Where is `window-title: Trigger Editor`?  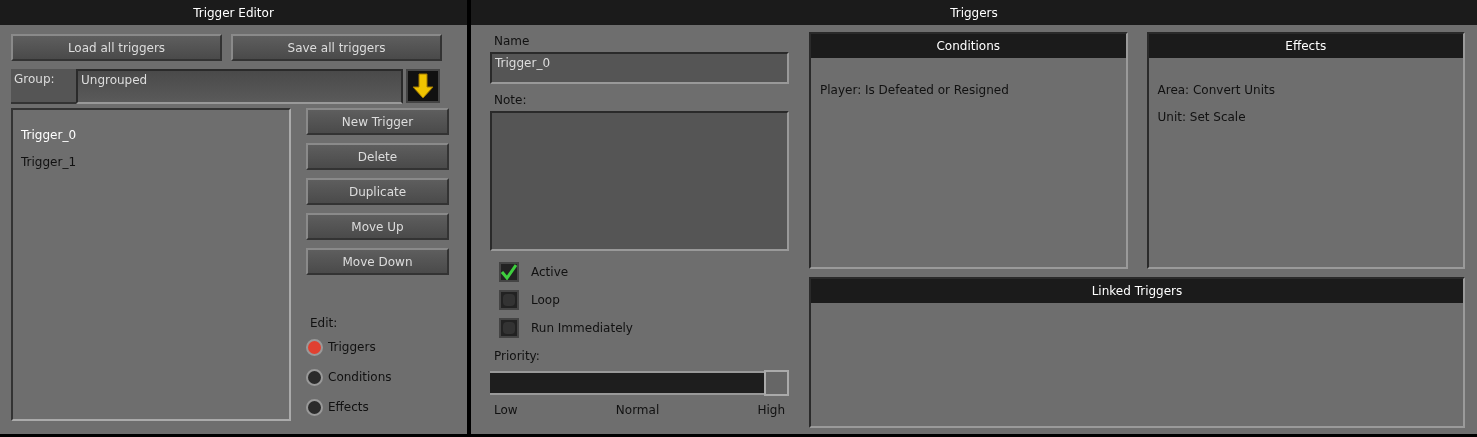 window-title: Trigger Editor is located at coordinates (233, 12).